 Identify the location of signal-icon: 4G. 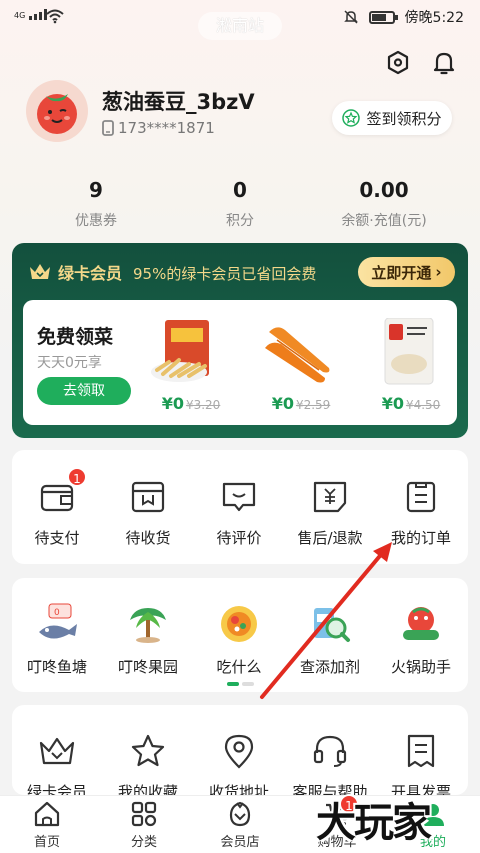
(31, 14).